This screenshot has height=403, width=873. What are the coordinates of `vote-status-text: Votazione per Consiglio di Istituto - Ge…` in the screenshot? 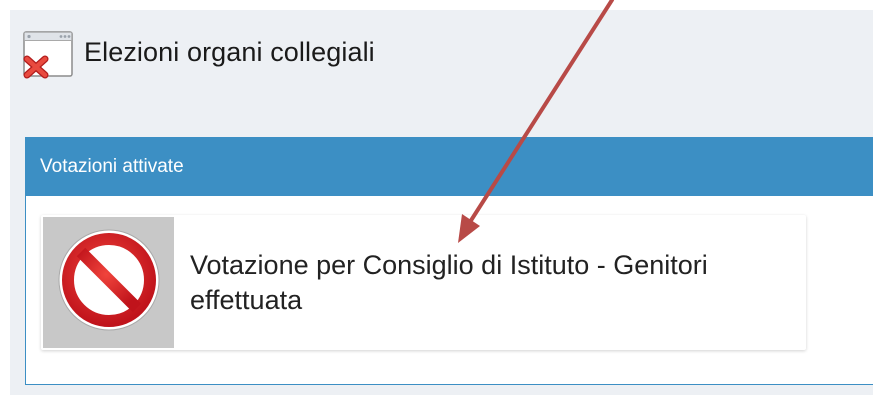 It's located at (449, 282).